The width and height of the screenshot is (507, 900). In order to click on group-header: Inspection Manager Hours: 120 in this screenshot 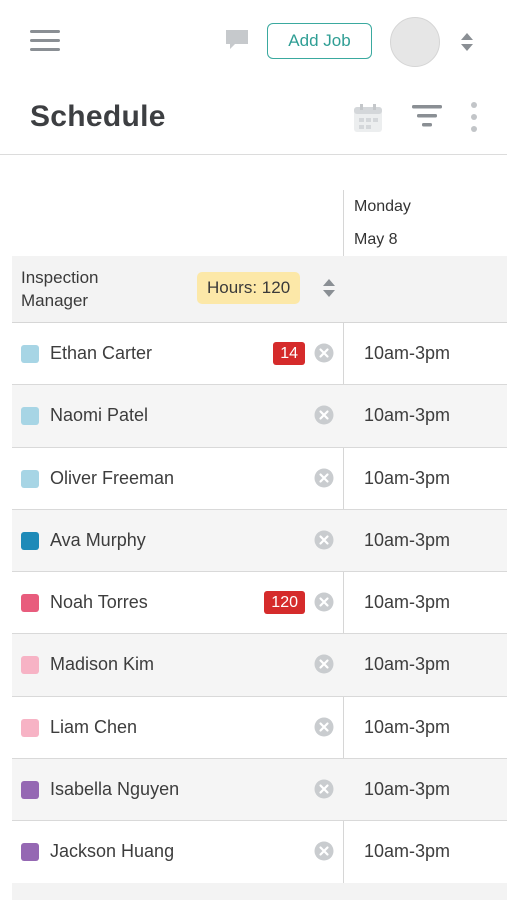, I will do `click(259, 289)`.